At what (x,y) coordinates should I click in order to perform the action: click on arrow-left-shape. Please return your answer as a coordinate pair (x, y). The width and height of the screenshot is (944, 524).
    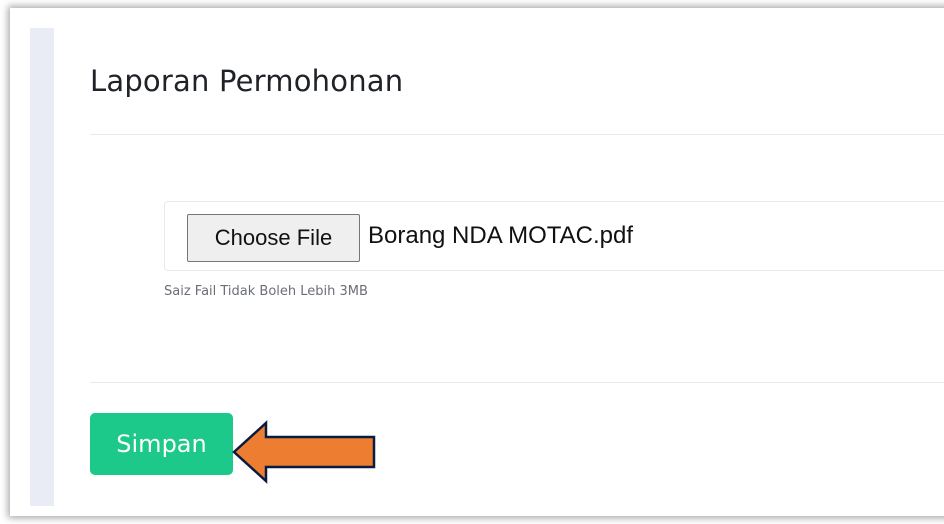
    Looking at the image, I should click on (304, 452).